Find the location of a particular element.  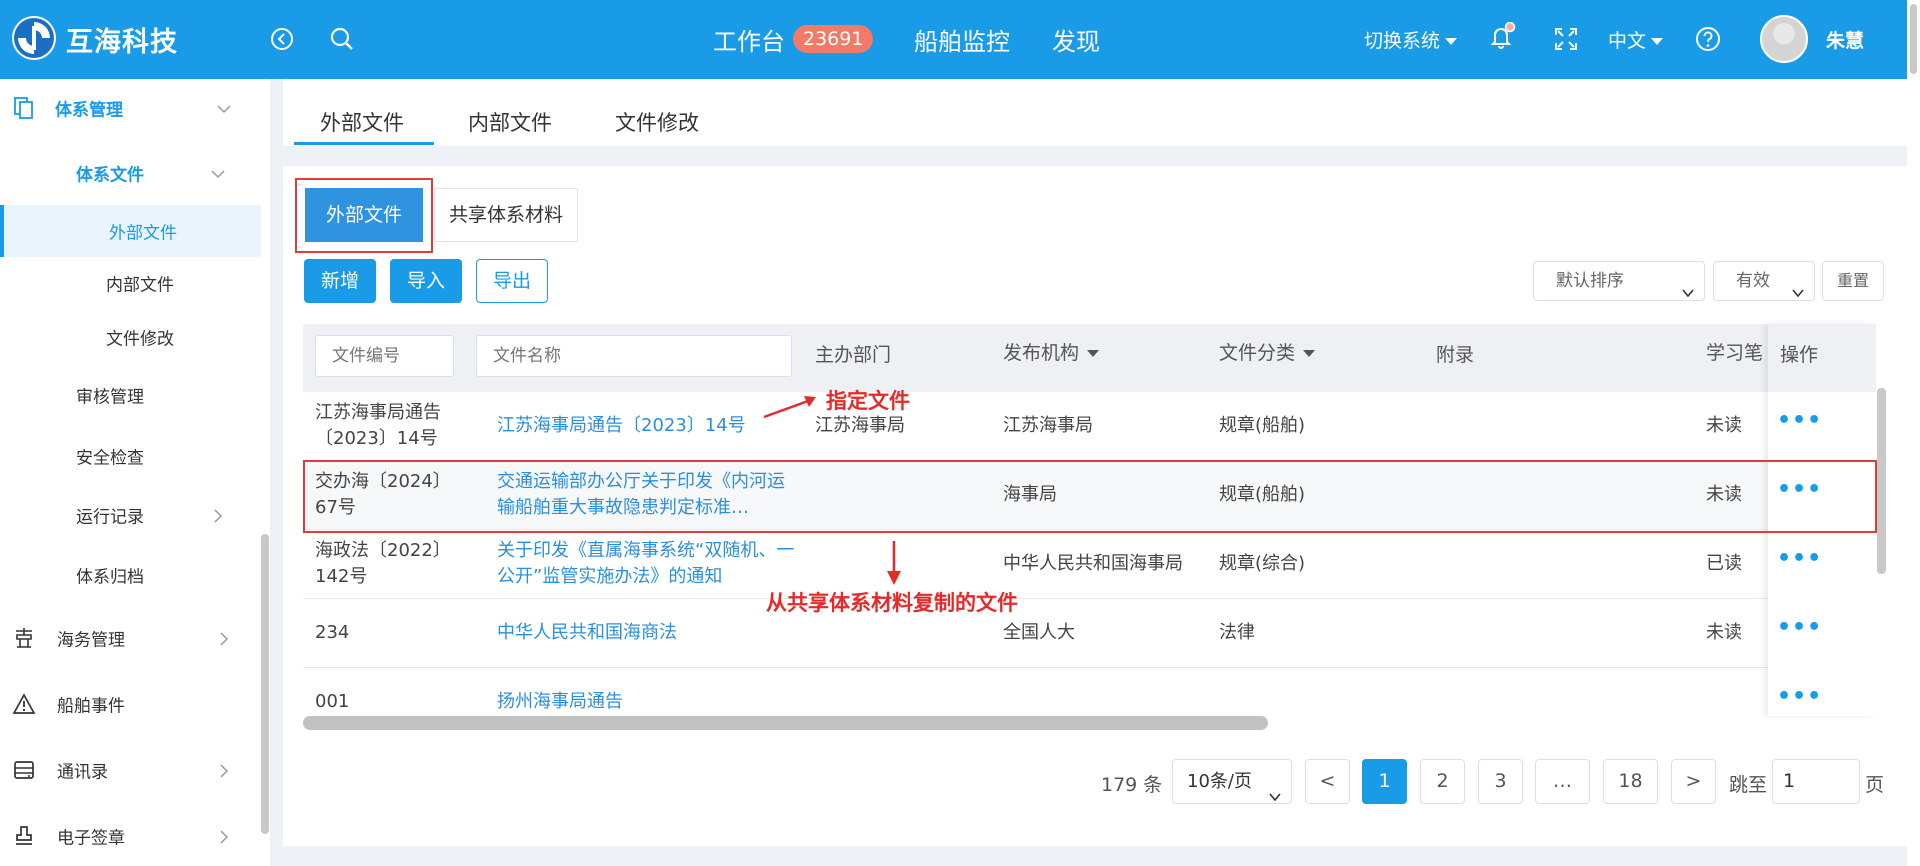

avatar is located at coordinates (1784, 39).